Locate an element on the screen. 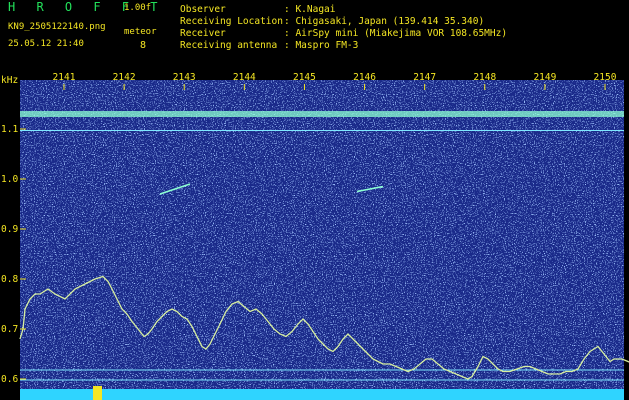  location-label: Receiving Location is located at coordinates (231, 21).